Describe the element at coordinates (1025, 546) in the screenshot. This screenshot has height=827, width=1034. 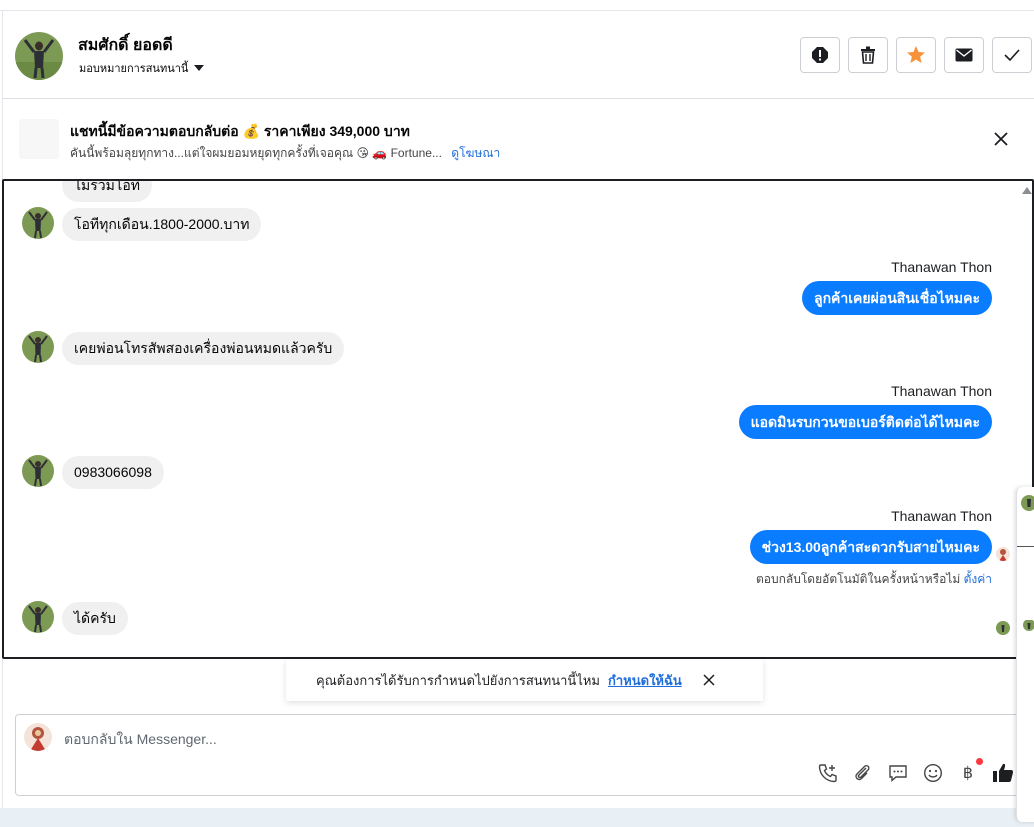
I see `panel-divider` at that location.